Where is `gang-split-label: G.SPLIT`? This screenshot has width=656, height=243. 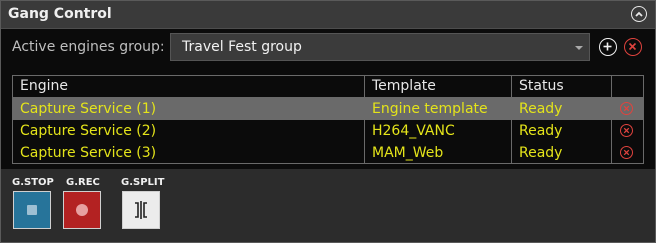
gang-split-label: G.SPLIT is located at coordinates (143, 182).